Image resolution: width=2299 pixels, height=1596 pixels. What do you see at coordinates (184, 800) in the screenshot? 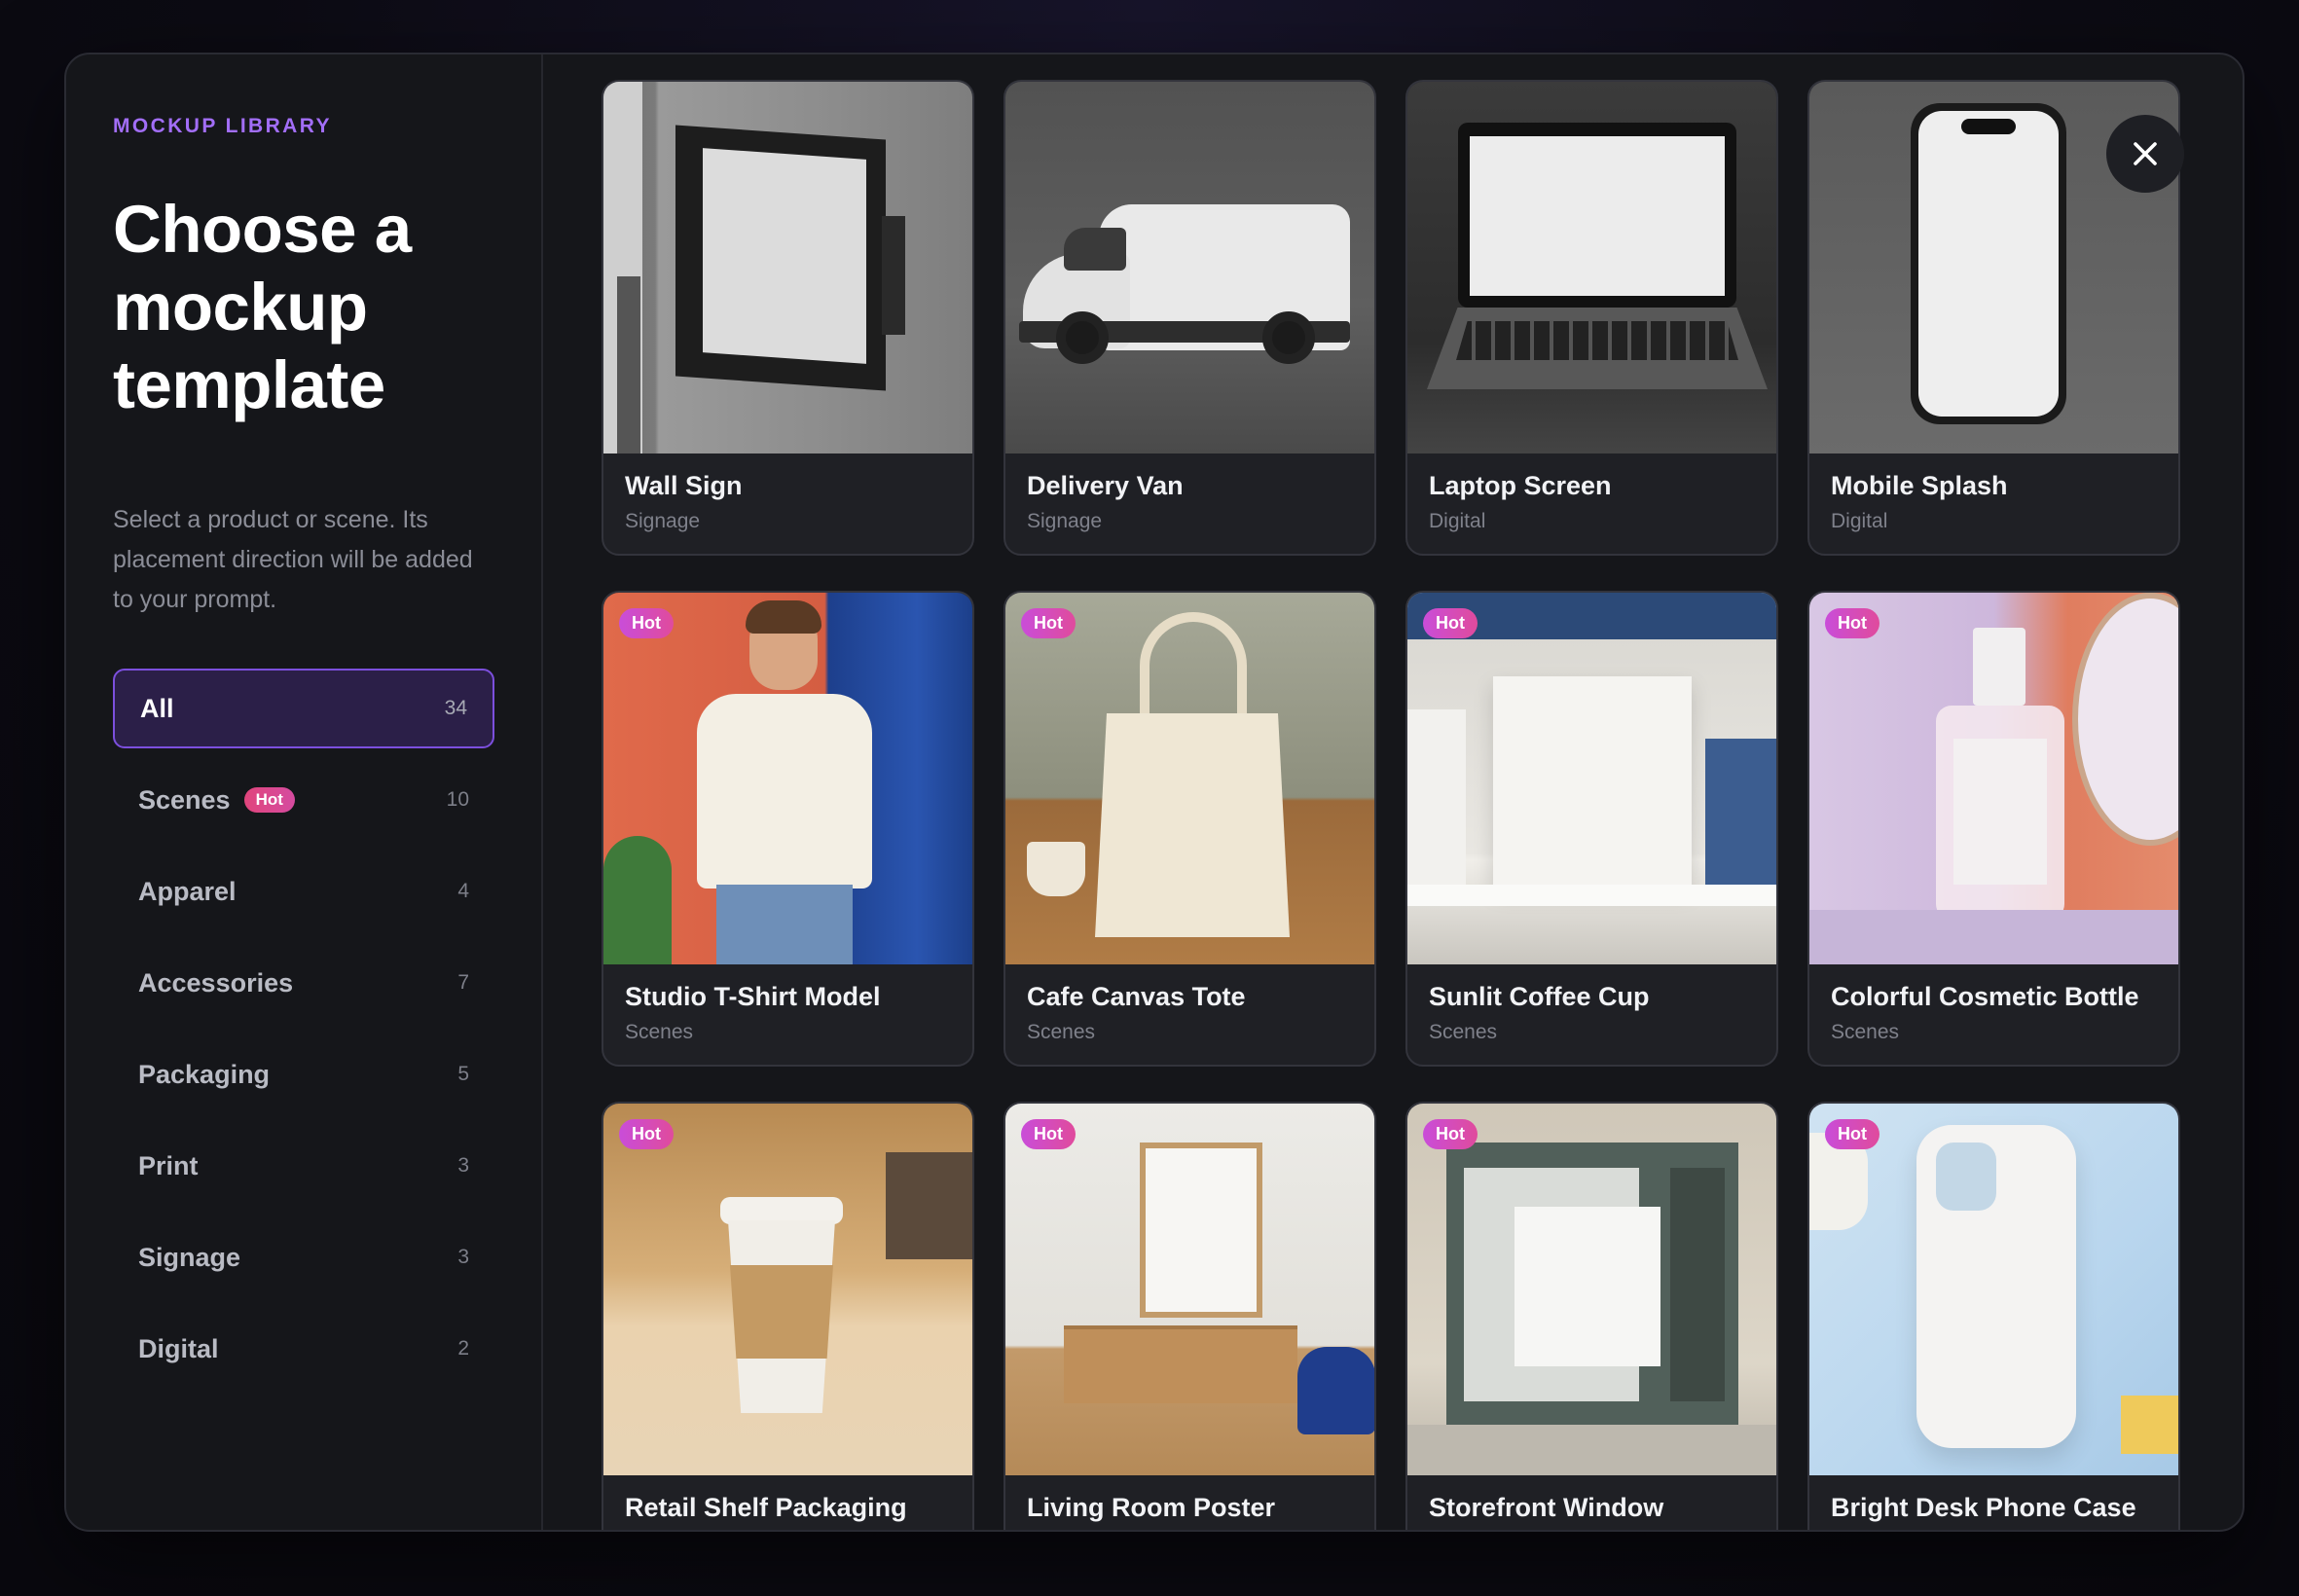
I see `category-label: Scenes` at bounding box center [184, 800].